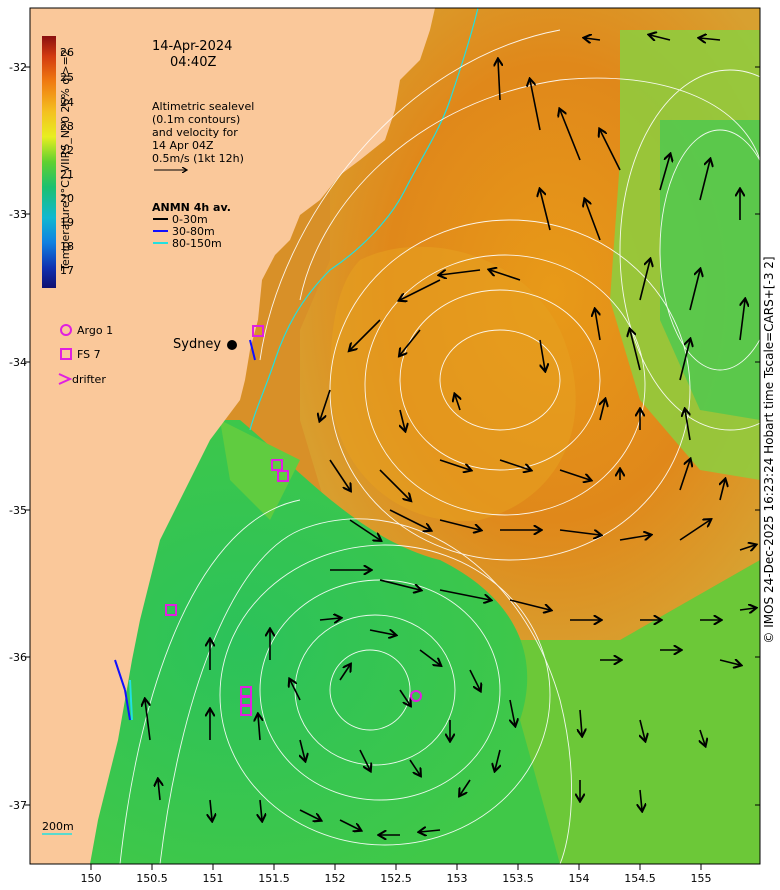  Describe the element at coordinates (18, 657) in the screenshot. I see `y-tick-label: -36` at that location.